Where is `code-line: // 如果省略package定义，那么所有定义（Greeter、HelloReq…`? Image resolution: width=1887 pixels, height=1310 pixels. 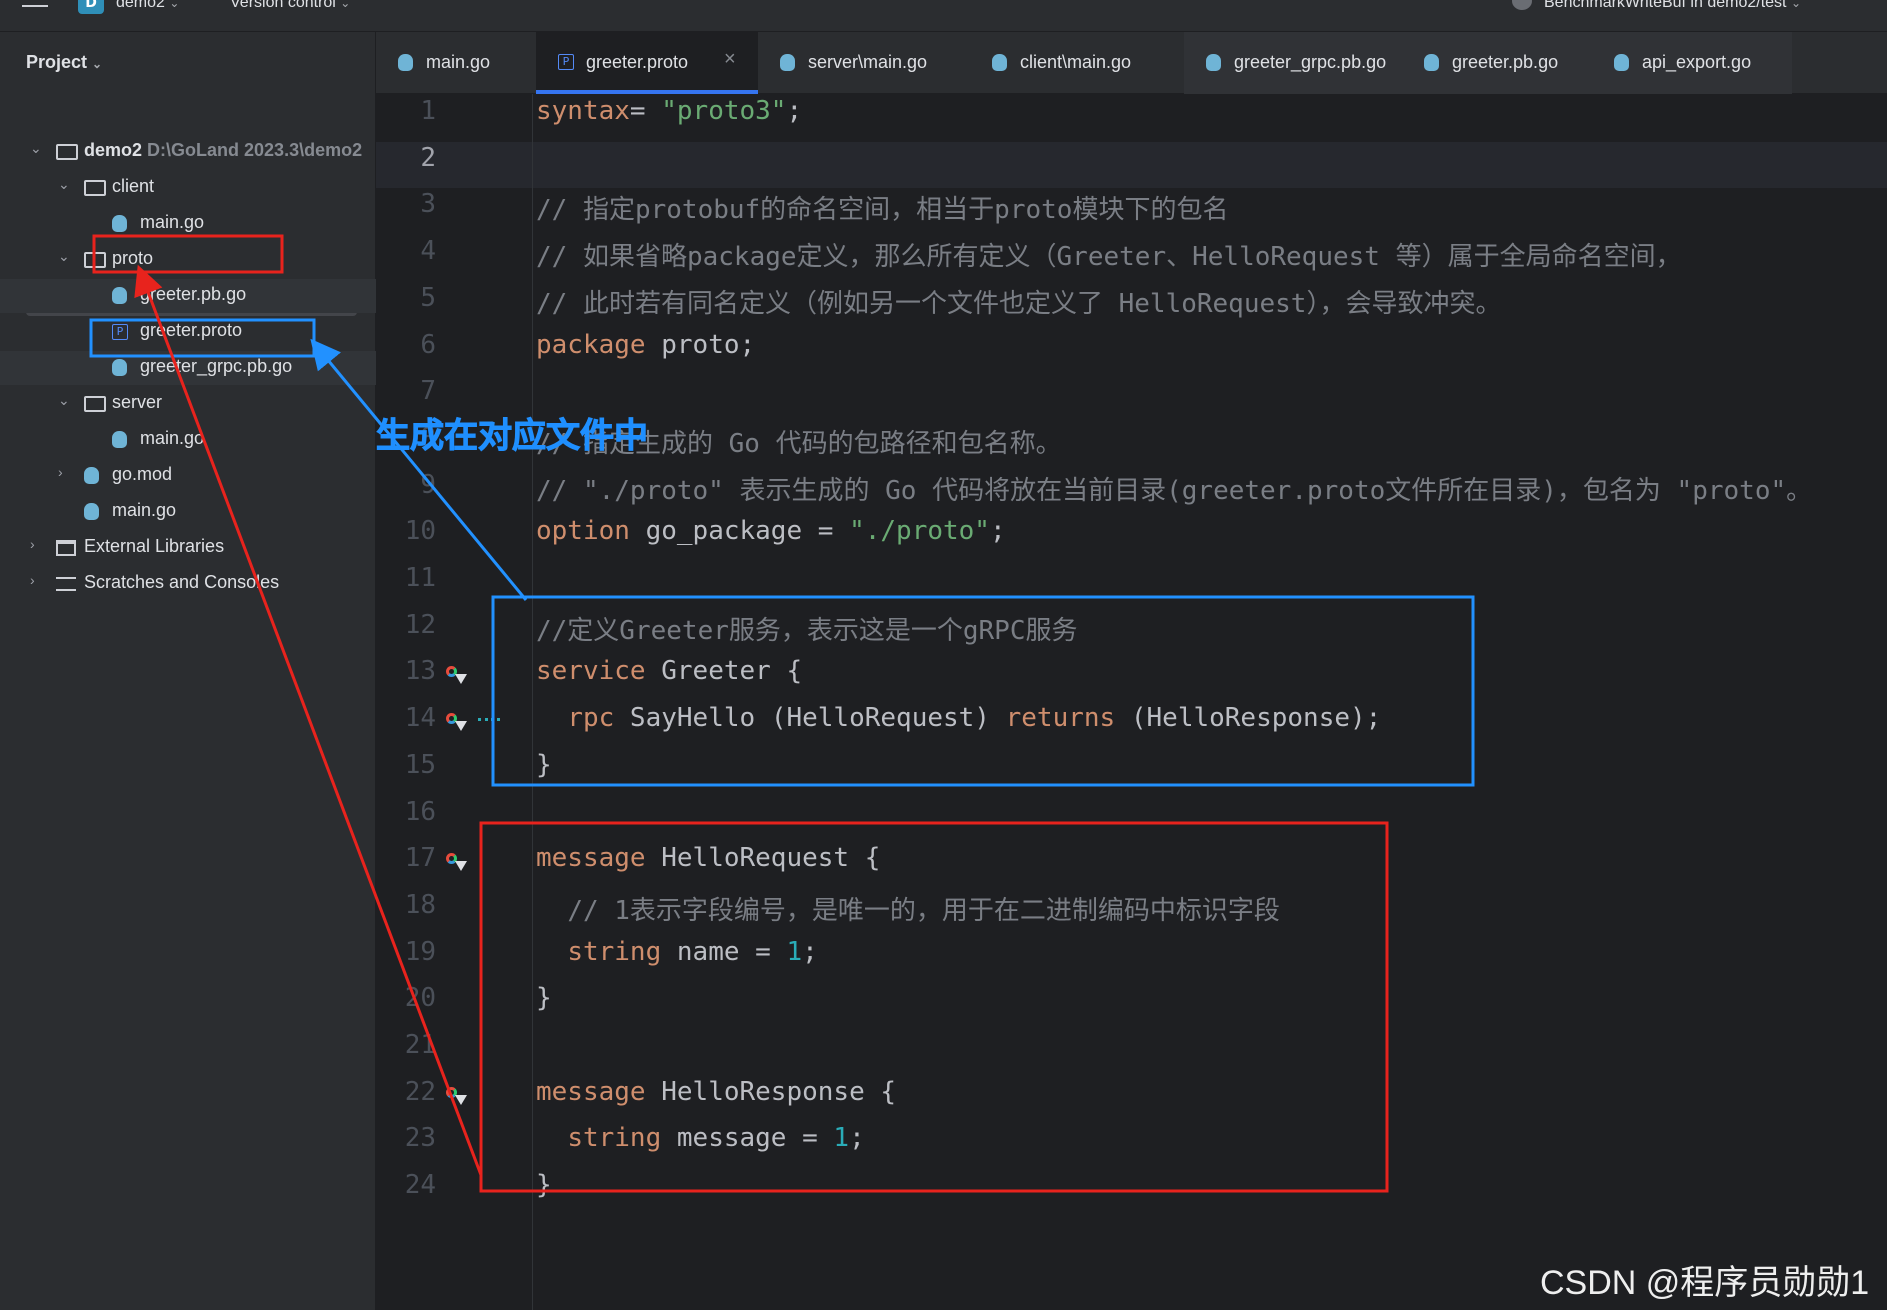 code-line: // 如果省略package定义，那么所有定义（Greeter、HelloReq… is located at coordinates (1109, 254).